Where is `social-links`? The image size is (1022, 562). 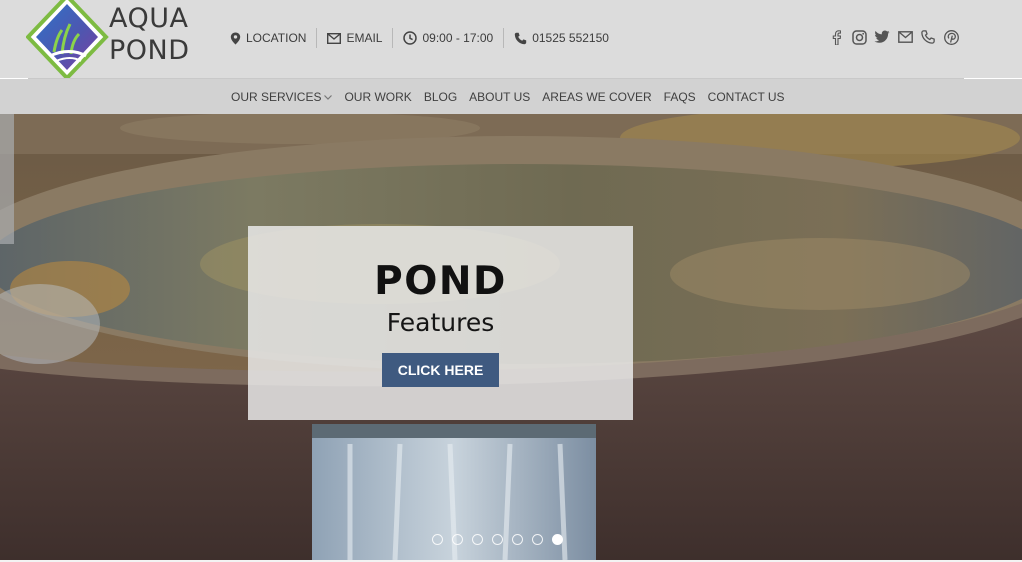 social-links is located at coordinates (893, 37).